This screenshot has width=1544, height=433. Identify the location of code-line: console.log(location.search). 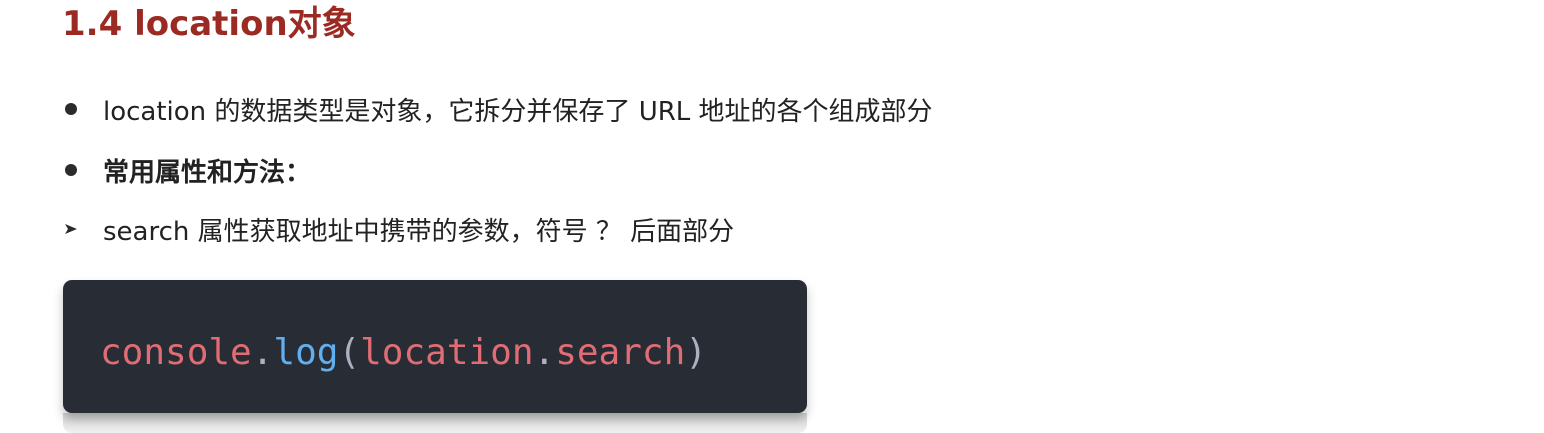
(403, 353).